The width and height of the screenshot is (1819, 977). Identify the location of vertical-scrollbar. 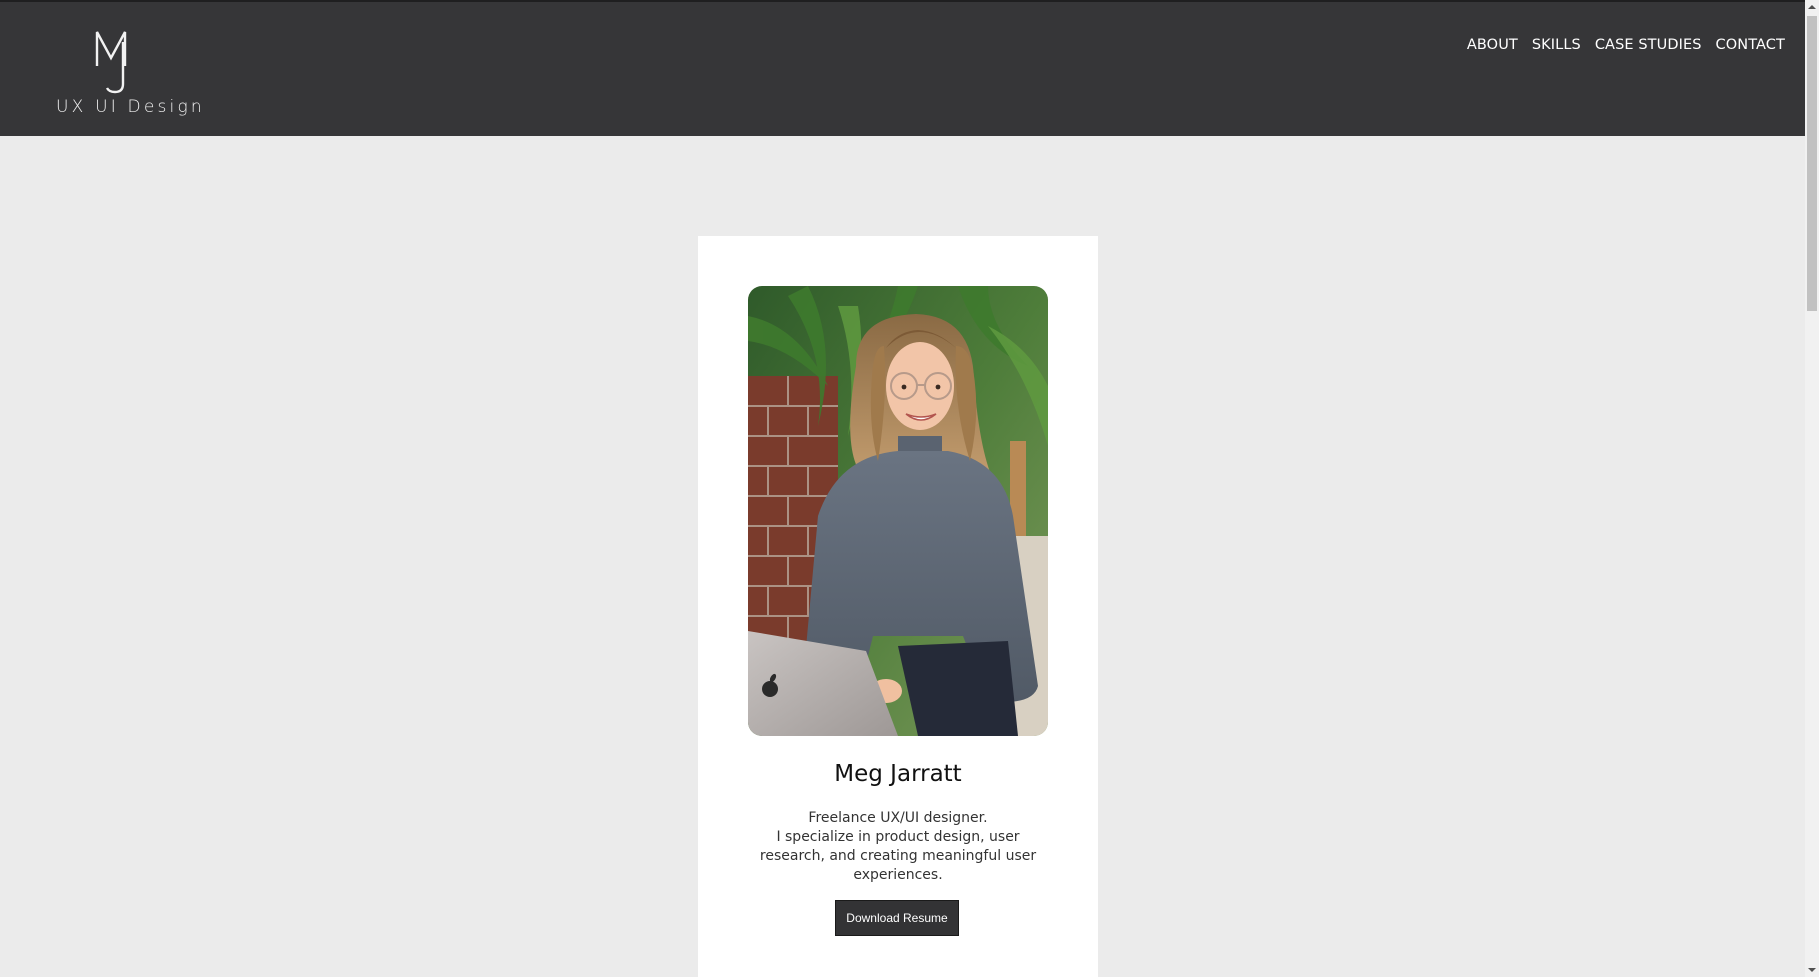
(1812, 488).